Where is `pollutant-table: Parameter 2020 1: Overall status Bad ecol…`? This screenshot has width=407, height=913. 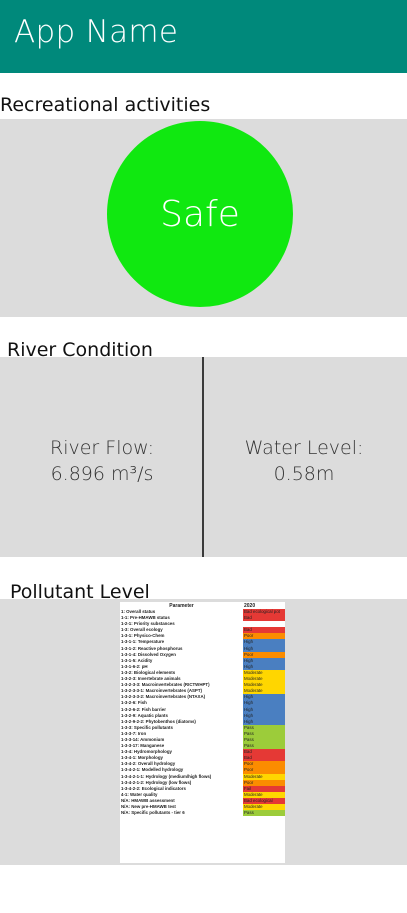 pollutant-table: Parameter 2020 1: Overall status Bad ecol… is located at coordinates (202, 709).